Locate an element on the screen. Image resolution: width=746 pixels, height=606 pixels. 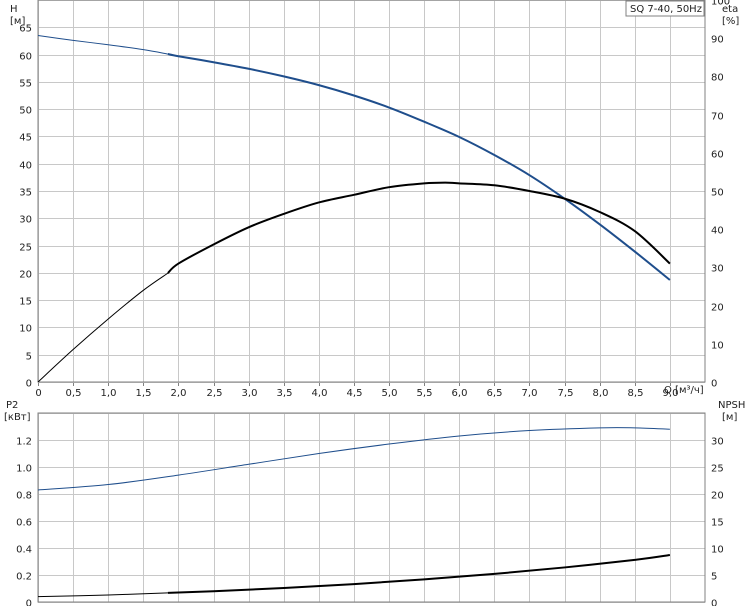
x-tick-label: 5,0 is located at coordinates (390, 393).